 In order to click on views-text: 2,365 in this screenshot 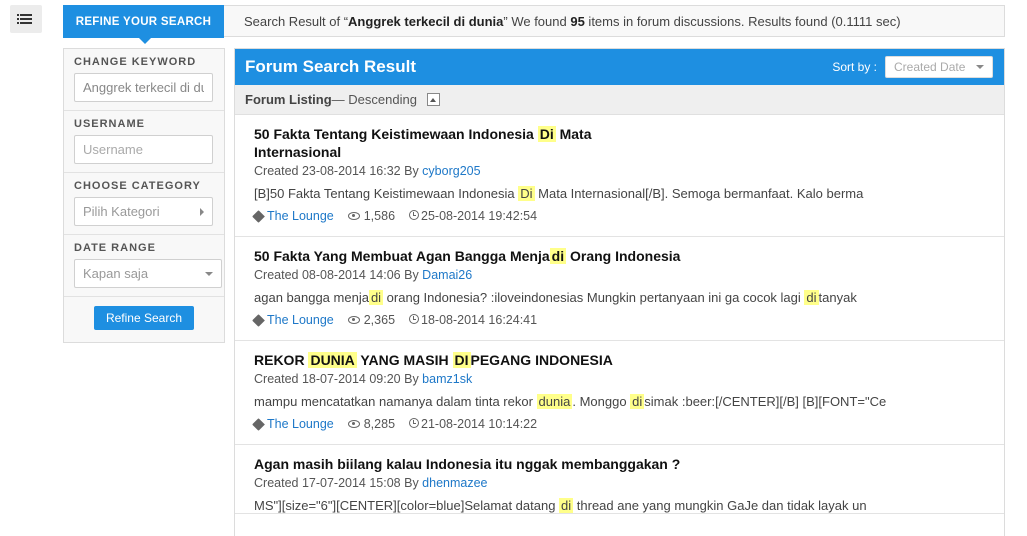, I will do `click(379, 320)`.